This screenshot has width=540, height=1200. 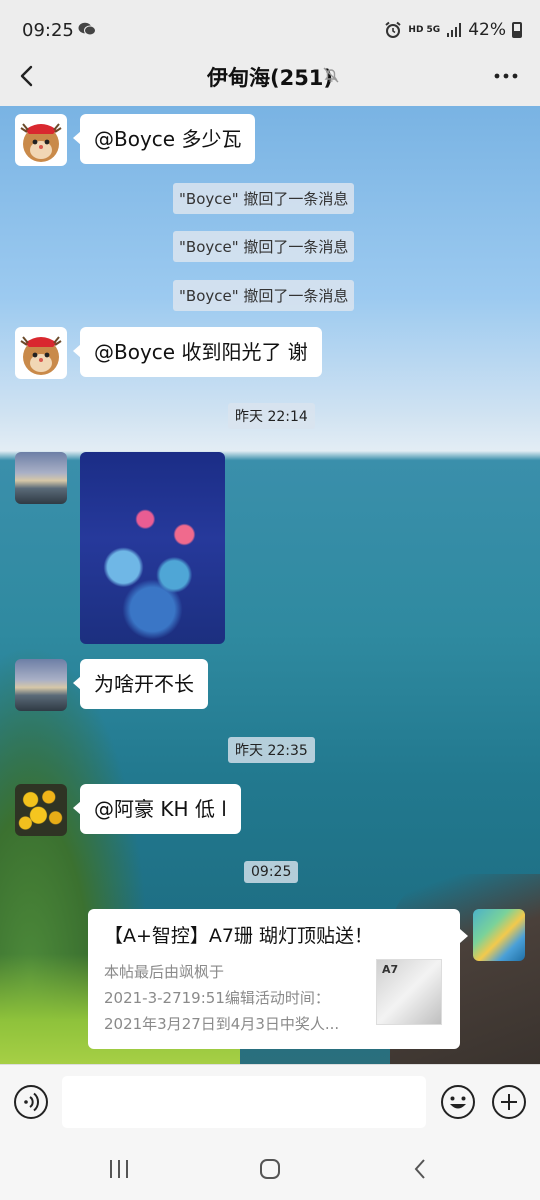 I want to click on recent-apps-icon, so click(x=119, y=1169).